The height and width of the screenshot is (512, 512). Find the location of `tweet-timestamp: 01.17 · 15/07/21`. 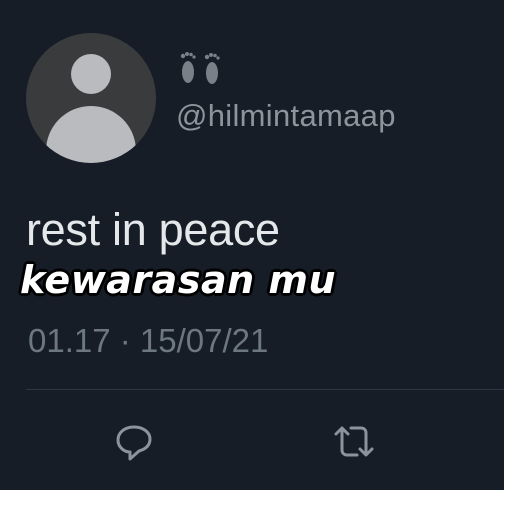

tweet-timestamp: 01.17 · 15/07/21 is located at coordinates (148, 341).